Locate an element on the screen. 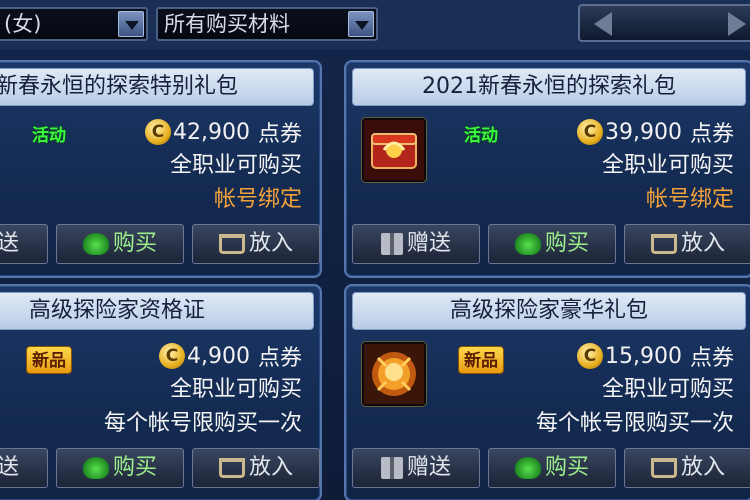 Image resolution: width=750 pixels, height=500 pixels. item-title: 2021新春永恒的探索礼包 is located at coordinates (549, 86).